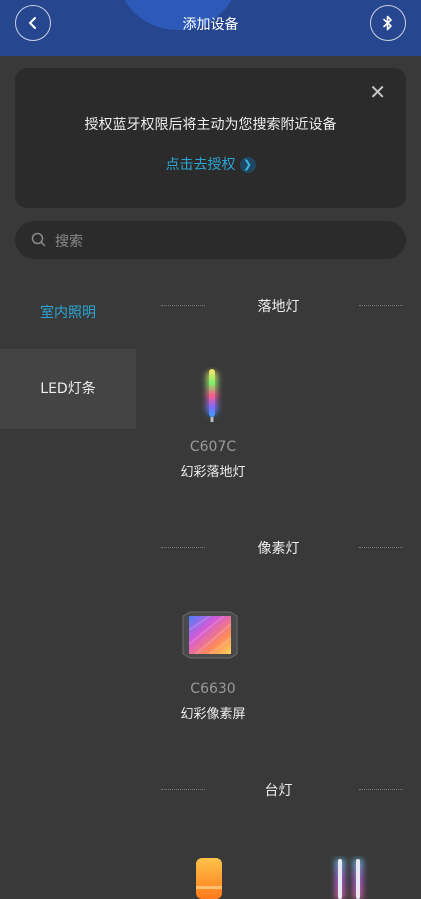 The height and width of the screenshot is (899, 421). What do you see at coordinates (212, 395) in the screenshot?
I see `floor-lamp-image` at bounding box center [212, 395].